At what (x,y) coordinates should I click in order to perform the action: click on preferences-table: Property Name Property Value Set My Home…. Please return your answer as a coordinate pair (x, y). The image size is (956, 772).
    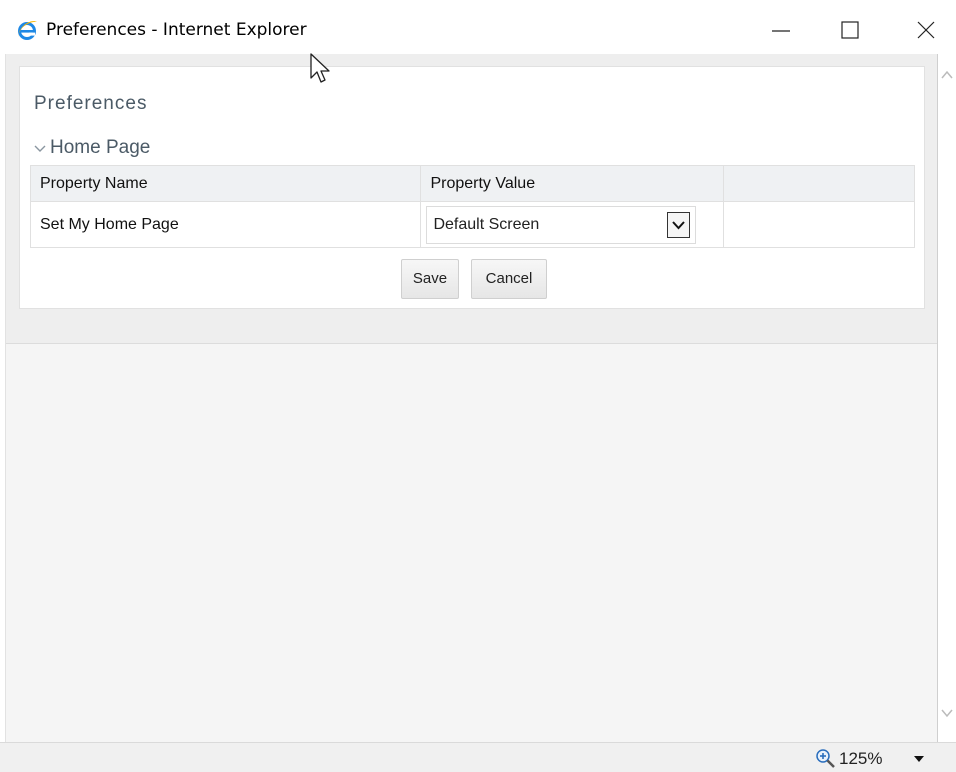
    Looking at the image, I should click on (472, 206).